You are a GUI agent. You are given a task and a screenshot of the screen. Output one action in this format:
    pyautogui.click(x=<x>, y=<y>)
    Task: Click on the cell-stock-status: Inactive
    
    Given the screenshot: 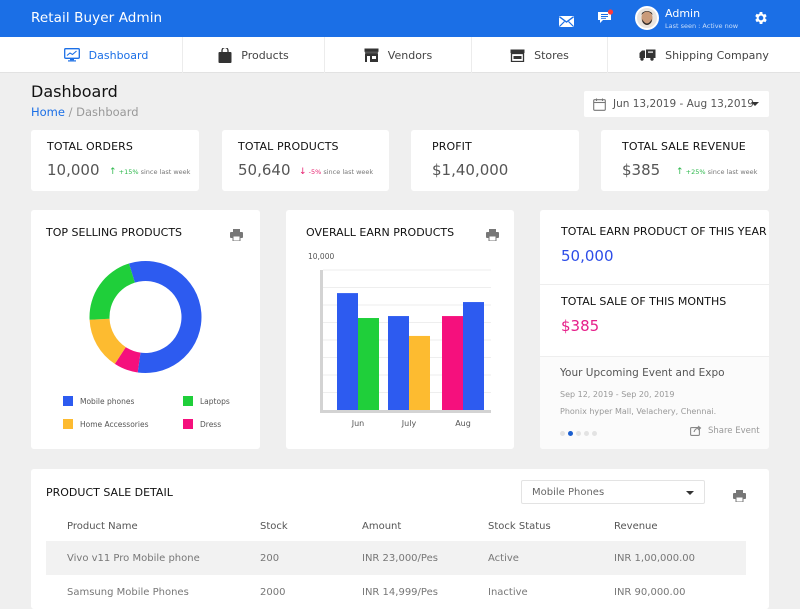 What is the action you would take?
    pyautogui.click(x=508, y=592)
    